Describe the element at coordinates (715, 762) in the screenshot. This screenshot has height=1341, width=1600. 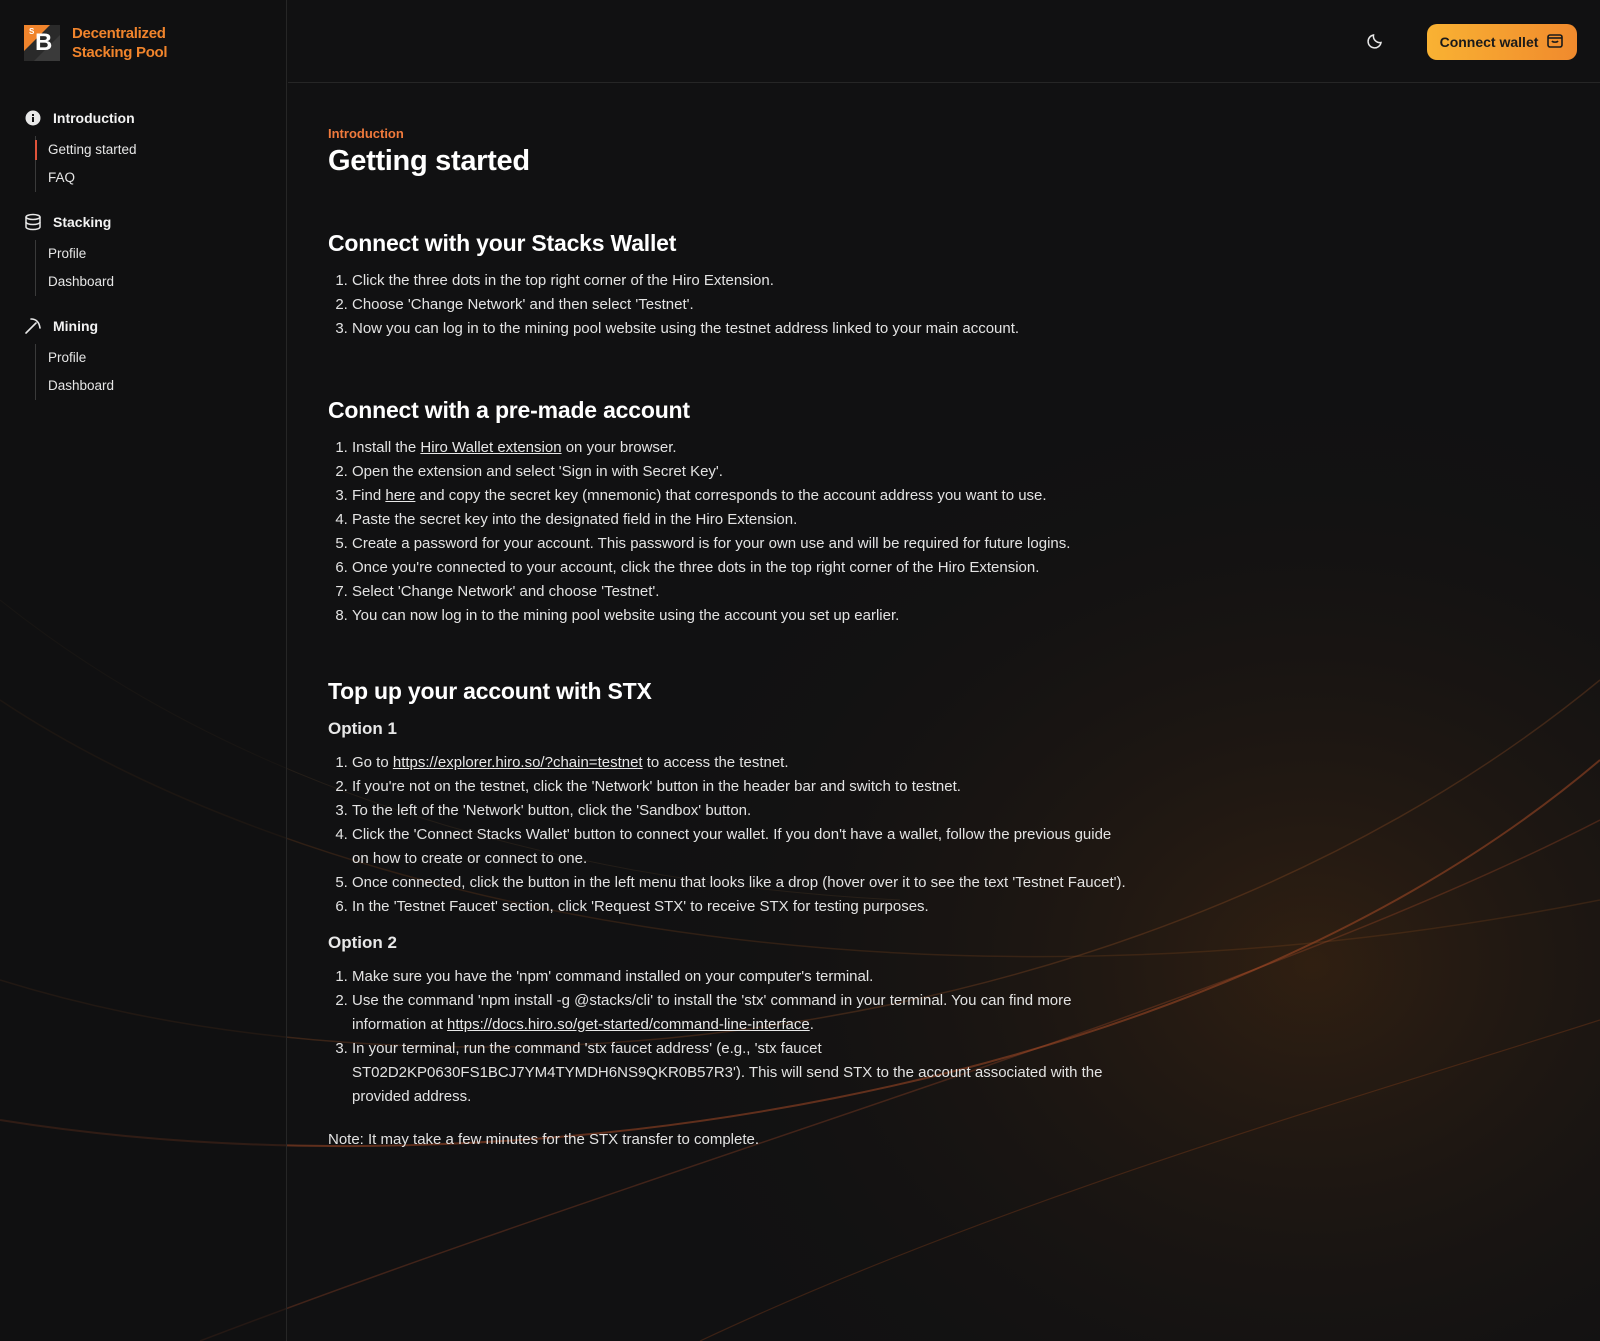
I see `text: to access the testnet.` at that location.